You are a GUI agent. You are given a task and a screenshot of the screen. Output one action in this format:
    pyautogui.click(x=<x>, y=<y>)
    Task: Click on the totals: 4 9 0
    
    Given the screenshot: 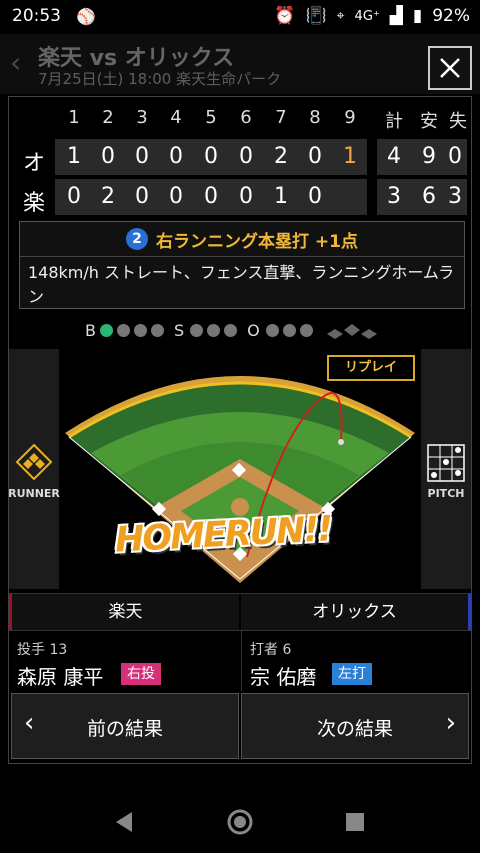 What is the action you would take?
    pyautogui.click(x=422, y=157)
    